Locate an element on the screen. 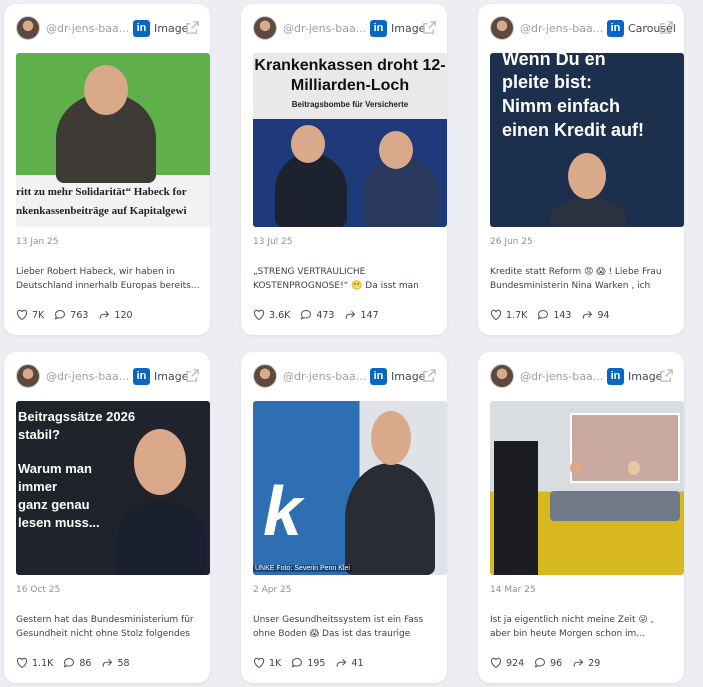  comments-count: 96 is located at coordinates (556, 663).